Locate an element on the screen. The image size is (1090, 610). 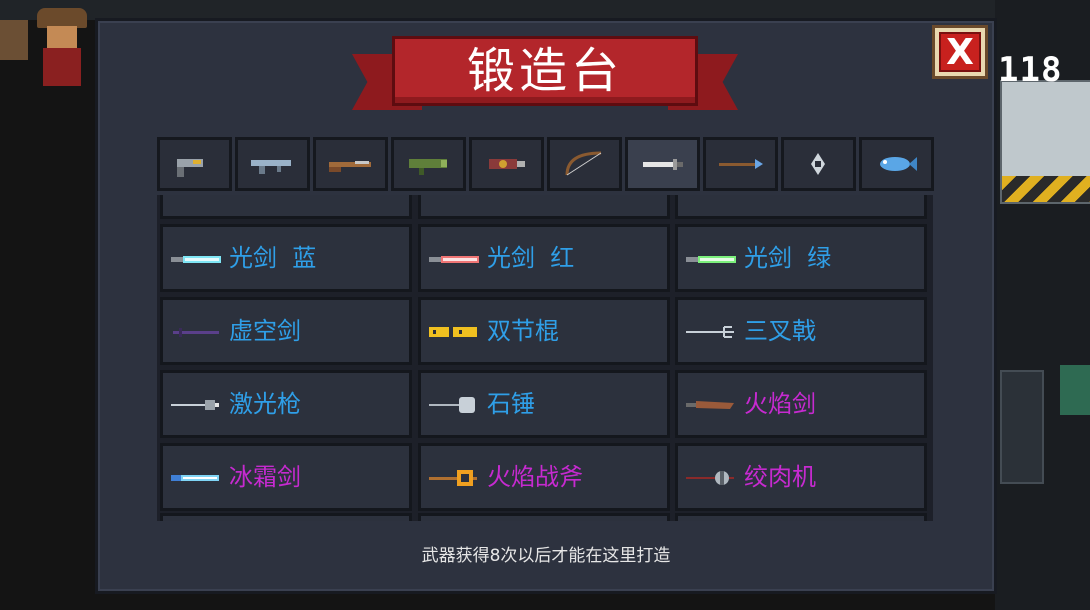
background-character is located at coordinates (62, 48).